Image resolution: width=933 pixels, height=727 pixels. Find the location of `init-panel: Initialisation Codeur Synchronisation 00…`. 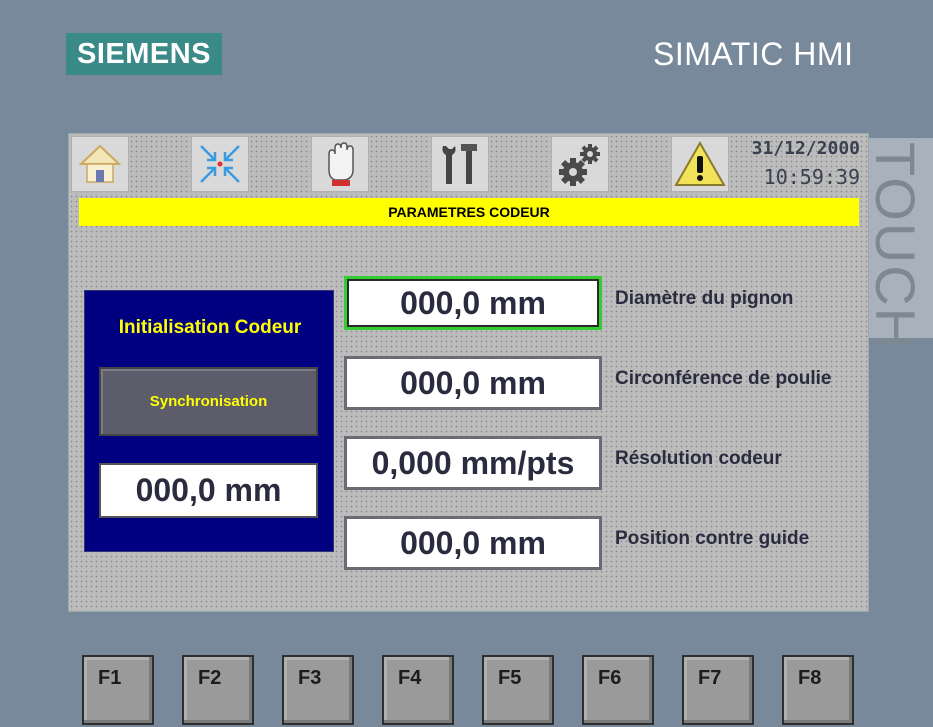

init-panel: Initialisation Codeur Synchronisation 00… is located at coordinates (209, 421).